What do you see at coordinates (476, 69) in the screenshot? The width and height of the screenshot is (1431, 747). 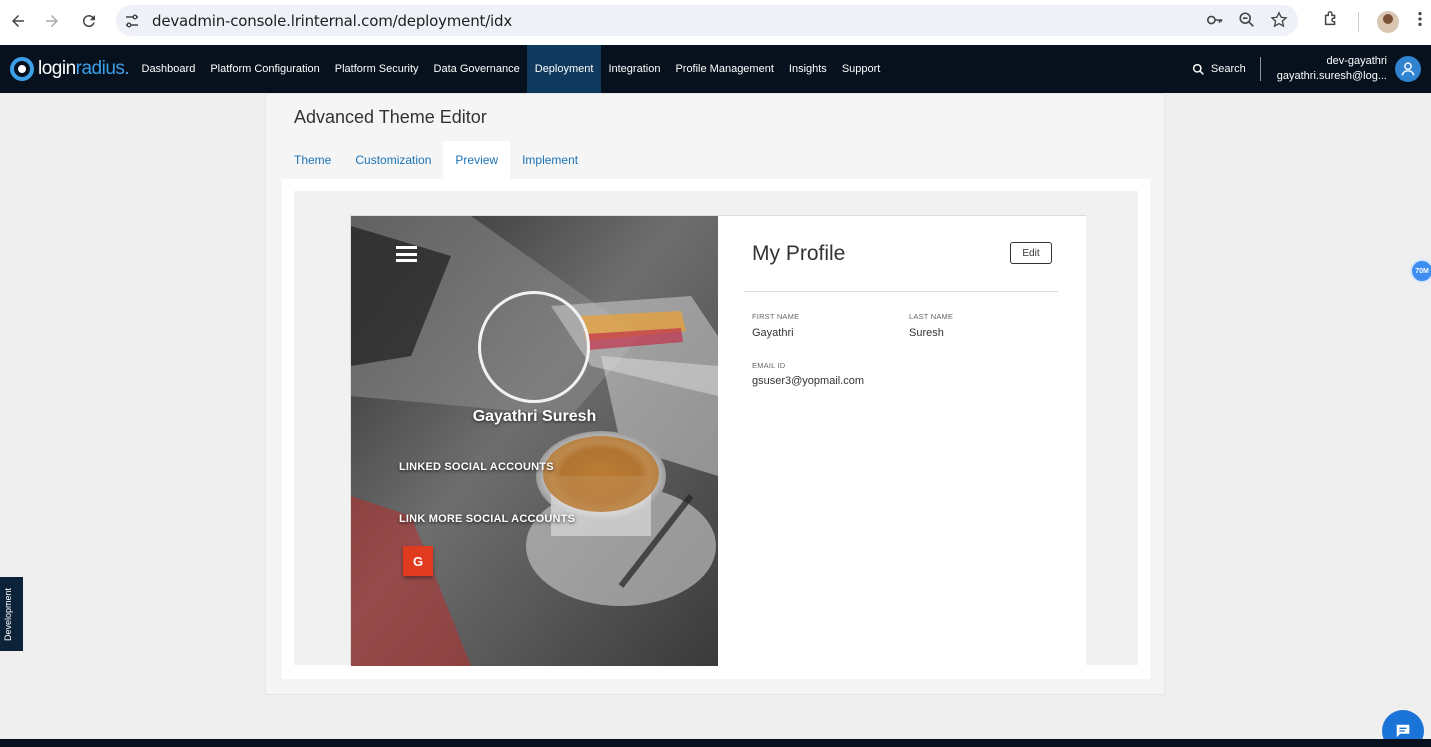 I see `nav-data-governance: Data Governance` at bounding box center [476, 69].